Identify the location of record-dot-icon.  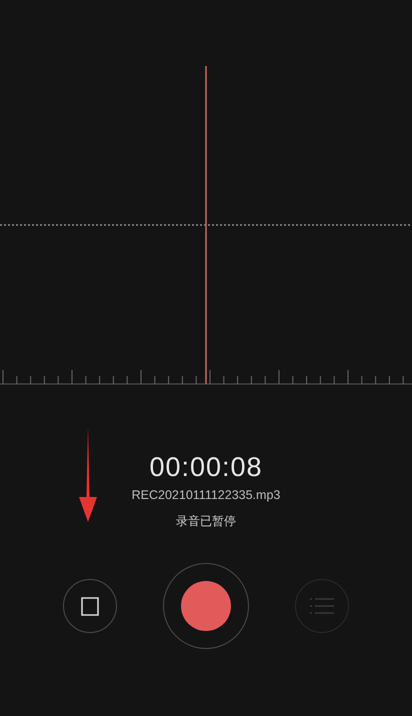
(206, 606).